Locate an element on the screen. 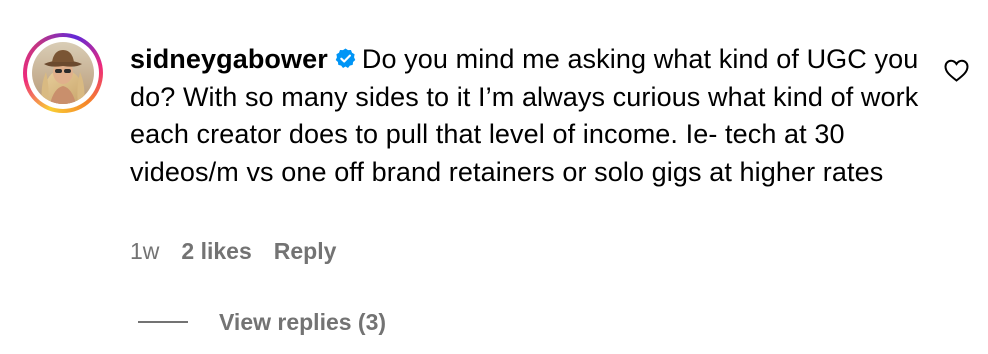 The image size is (988, 354). replies-divider is located at coordinates (163, 322).